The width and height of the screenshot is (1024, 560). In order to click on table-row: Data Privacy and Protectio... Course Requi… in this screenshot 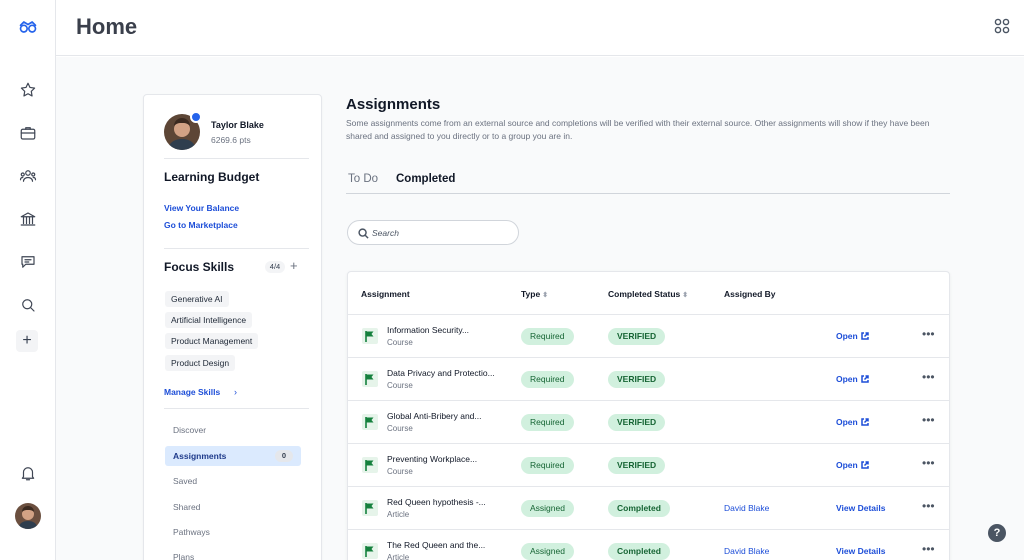, I will do `click(648, 379)`.